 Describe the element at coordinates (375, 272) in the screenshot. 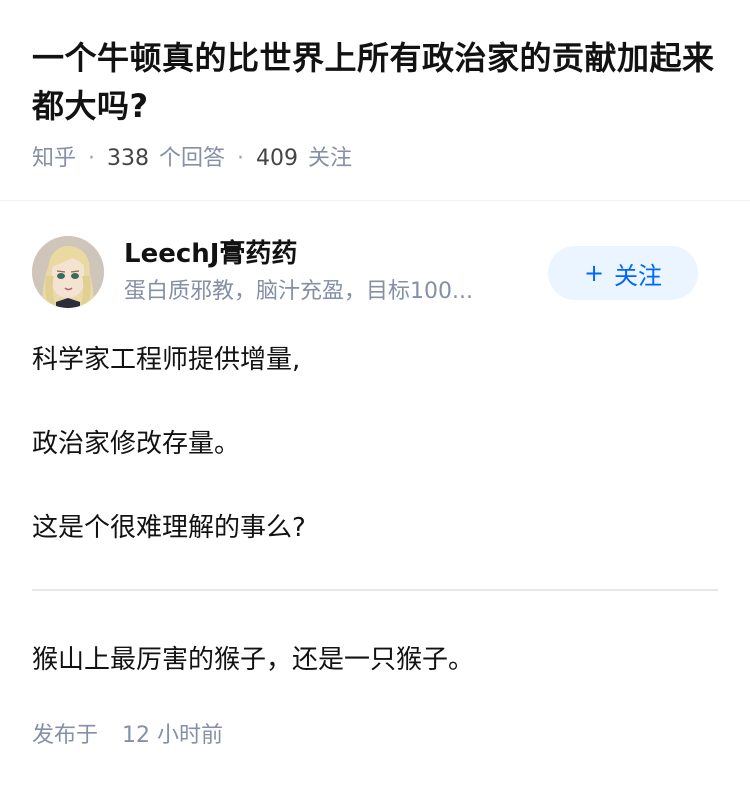

I see `author-card: LeechJ膏药药 蛋白质邪教，脑汁充盈，目标100... + 关注` at that location.